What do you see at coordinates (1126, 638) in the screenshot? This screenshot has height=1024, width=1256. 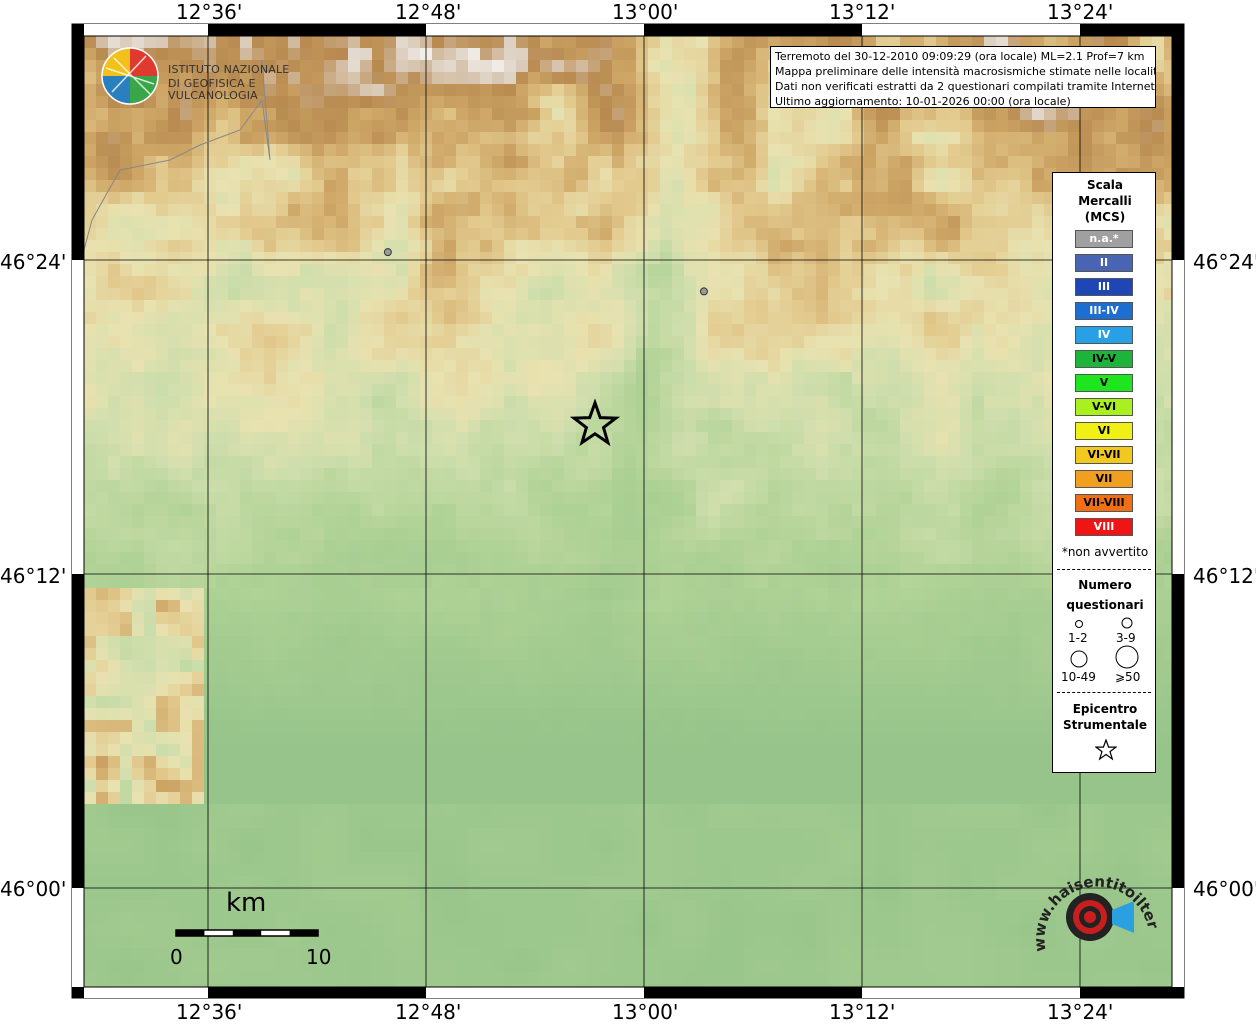 I see `q-label: 3-9` at bounding box center [1126, 638].